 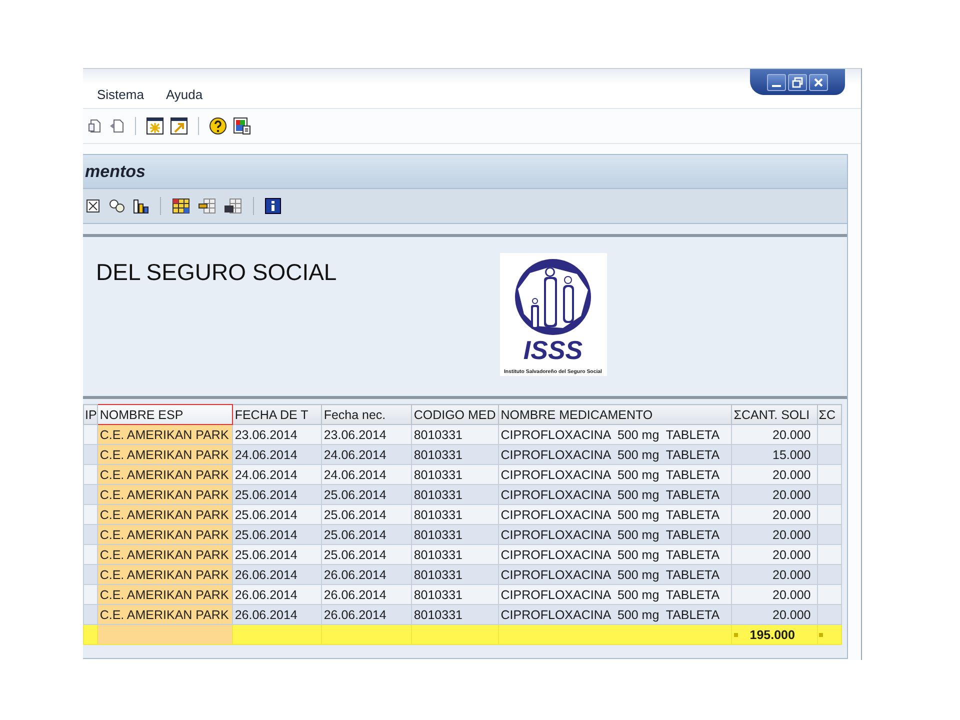 I want to click on close-icon, so click(x=818, y=82).